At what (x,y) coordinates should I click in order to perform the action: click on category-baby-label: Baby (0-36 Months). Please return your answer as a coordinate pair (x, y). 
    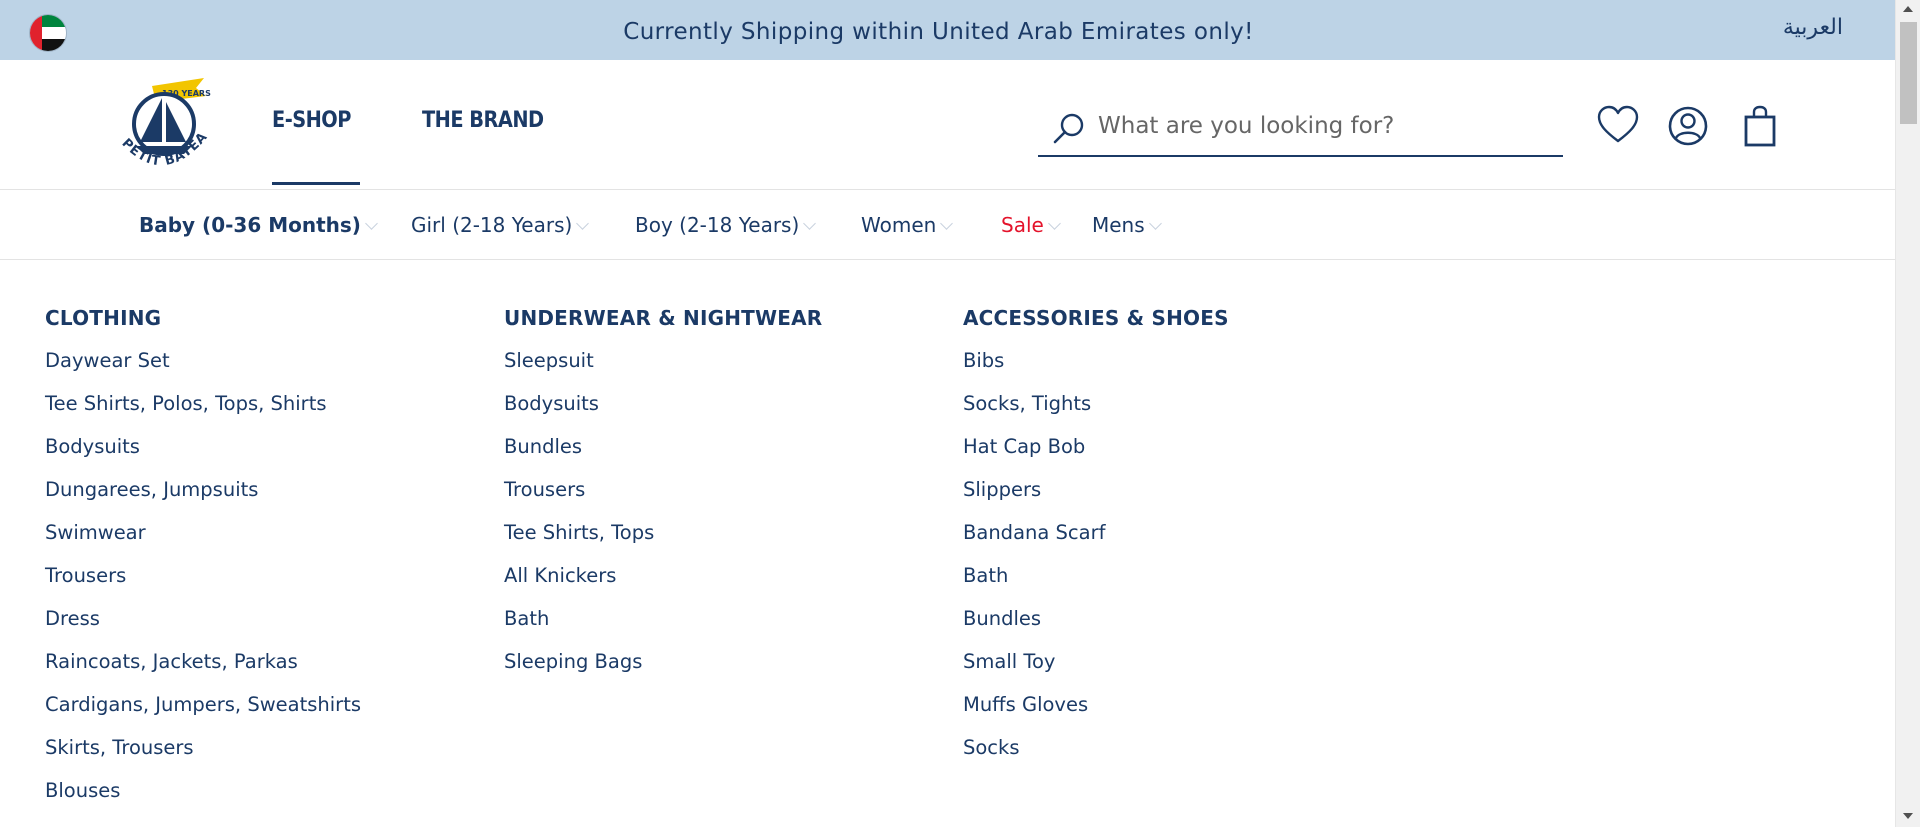
    Looking at the image, I should click on (250, 225).